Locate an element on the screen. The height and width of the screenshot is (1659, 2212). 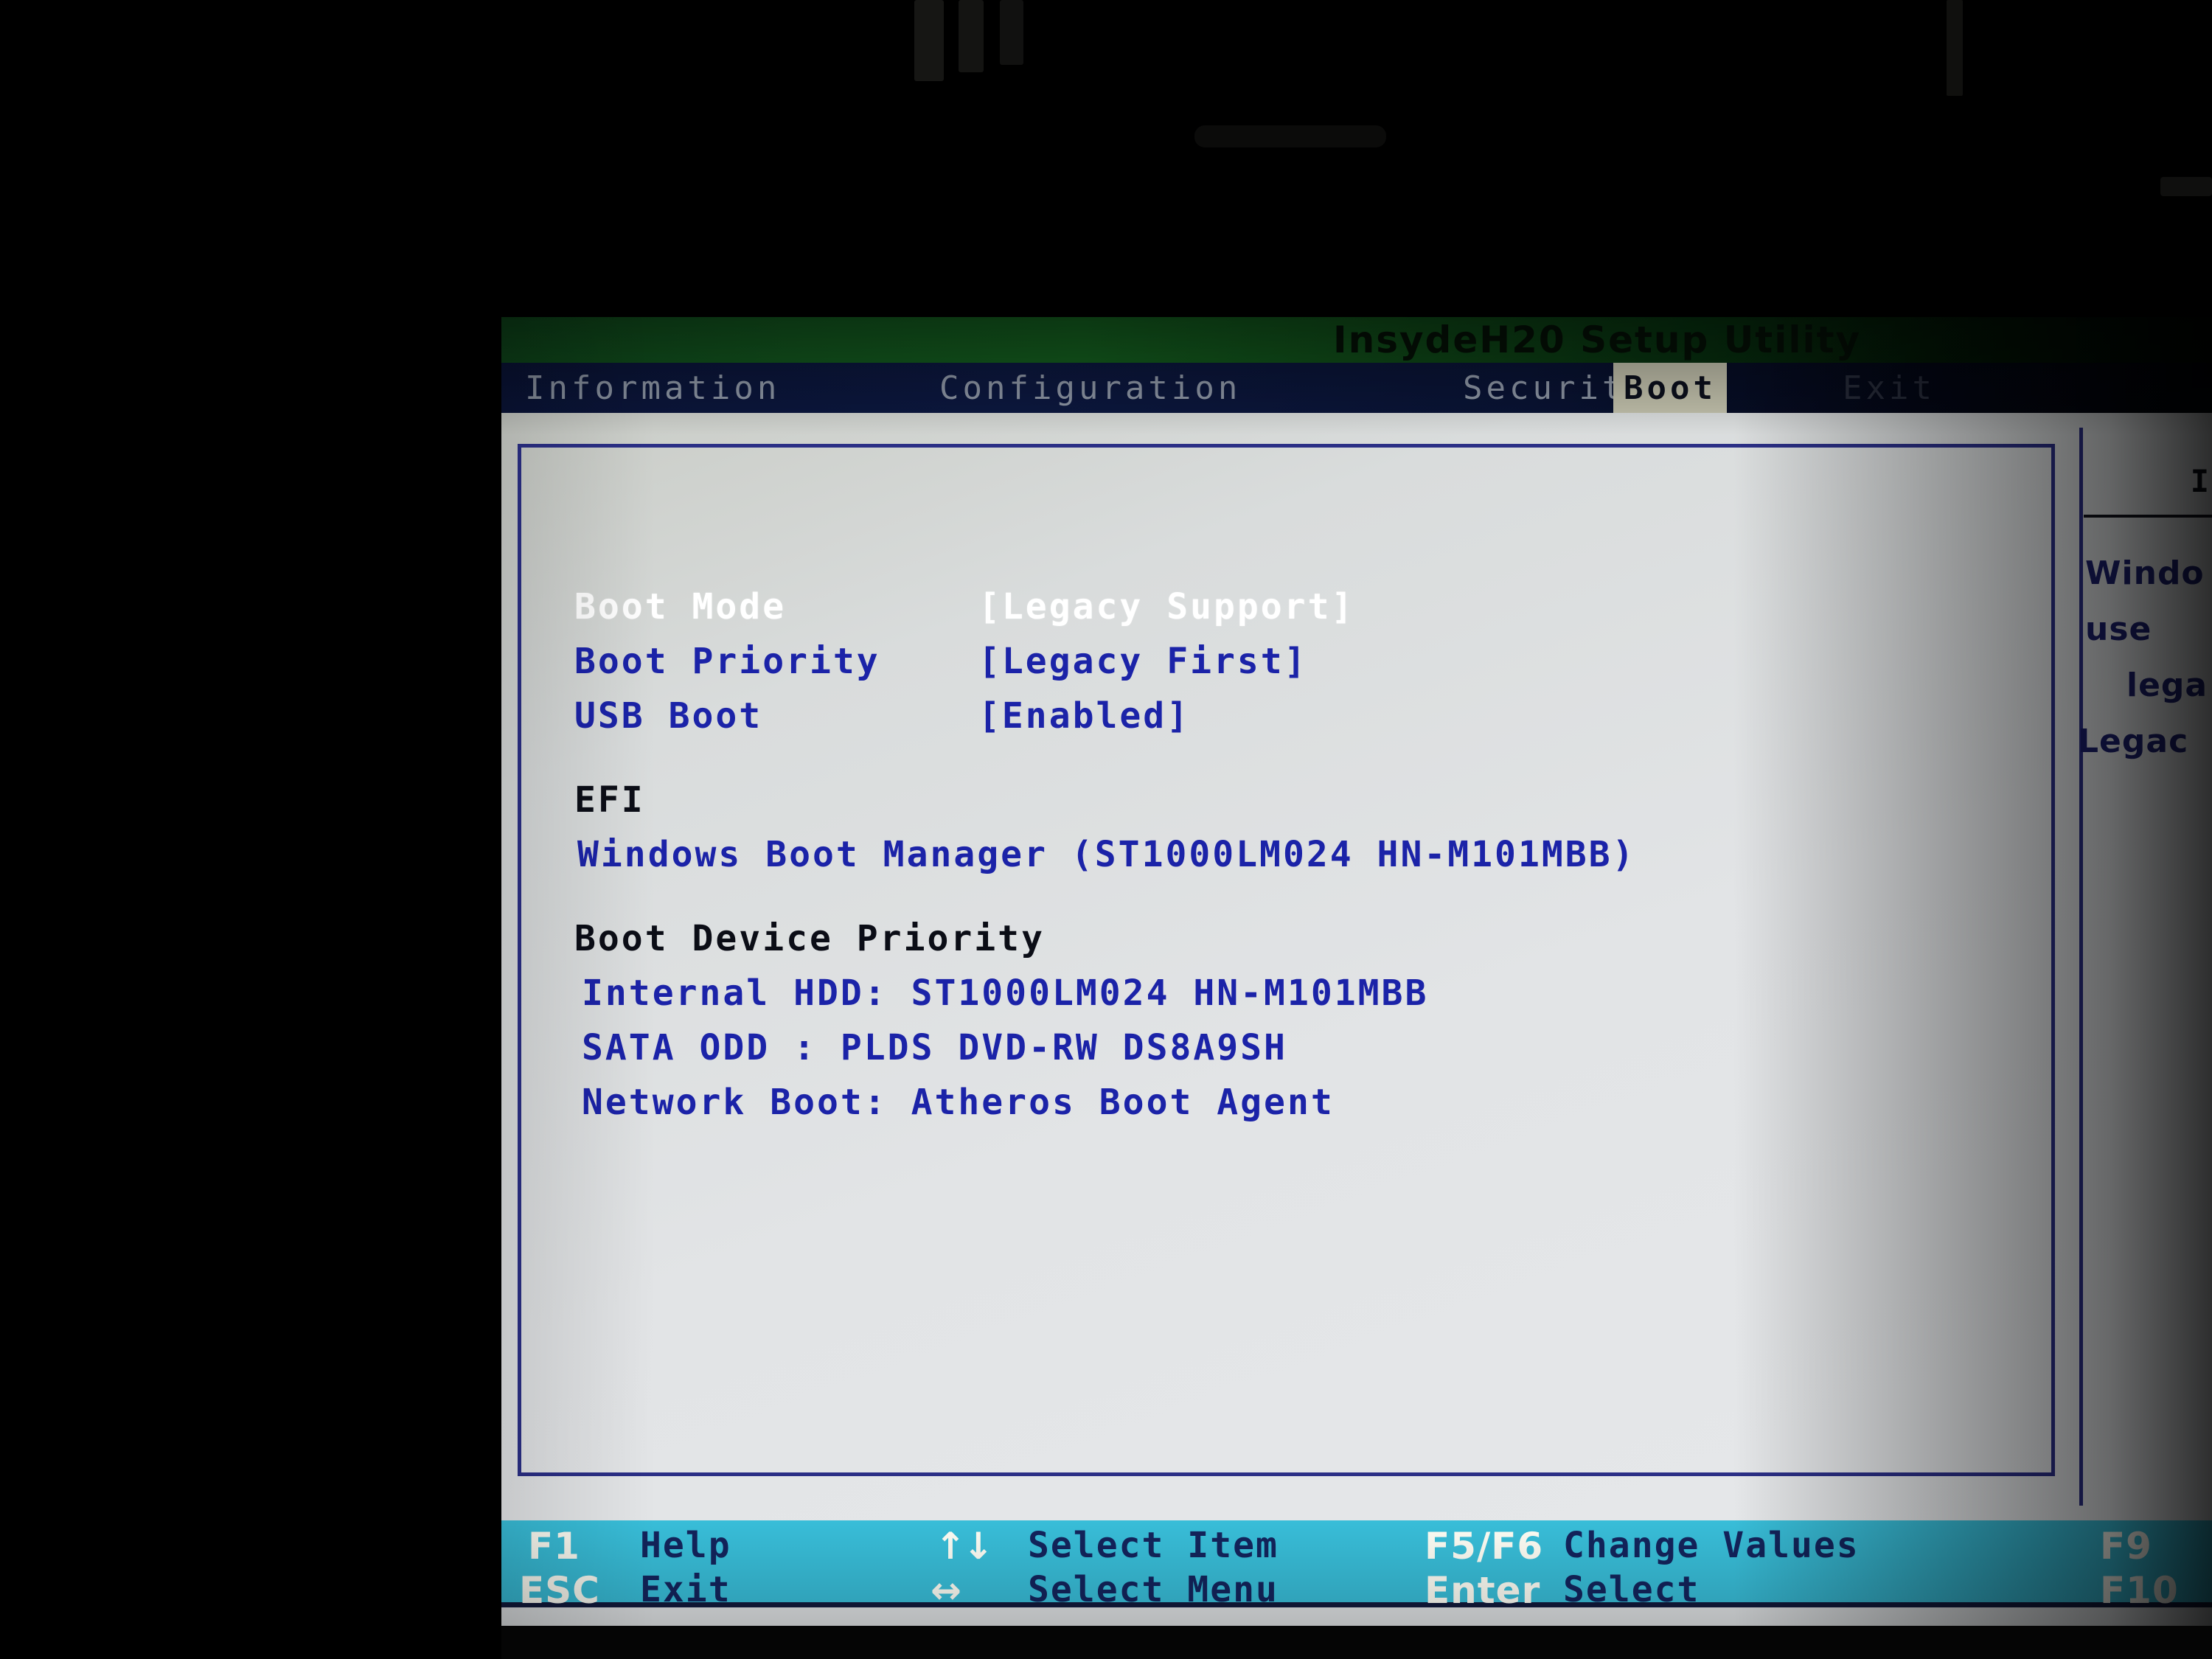
key-f1: F1 is located at coordinates (554, 1546).